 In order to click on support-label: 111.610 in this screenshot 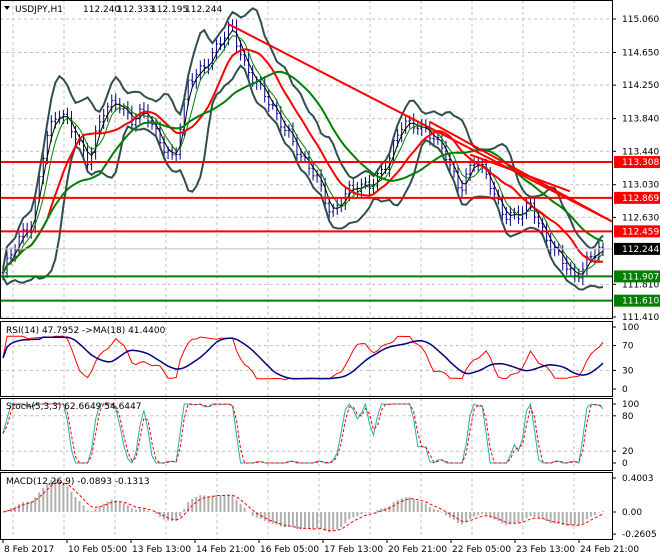, I will do `click(640, 302)`.